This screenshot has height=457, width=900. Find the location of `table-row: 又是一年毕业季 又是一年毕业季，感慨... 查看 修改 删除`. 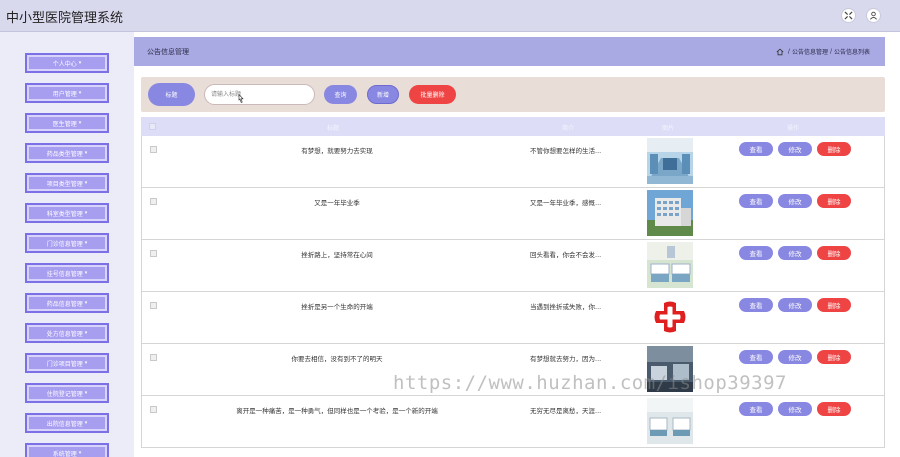

table-row: 又是一年毕业季 又是一年毕业季，感慨... 查看 修改 删除 is located at coordinates (513, 214).